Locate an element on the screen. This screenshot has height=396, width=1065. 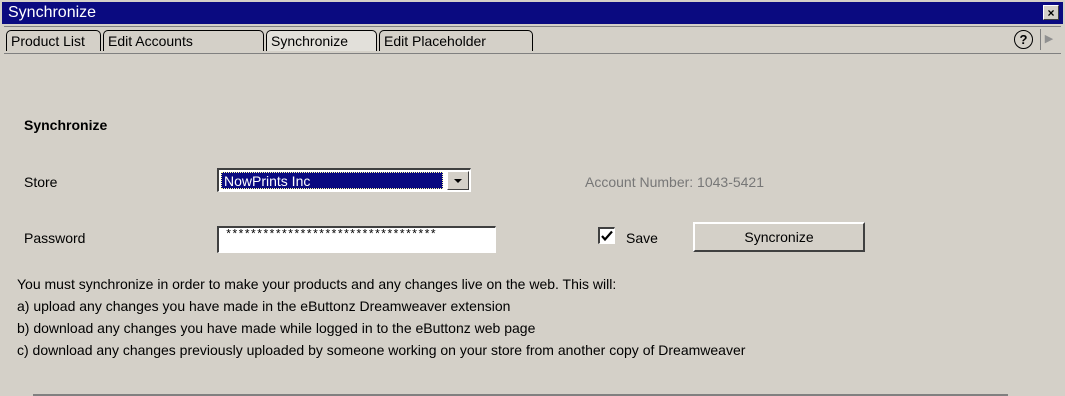
save-checkbox is located at coordinates (606, 235).